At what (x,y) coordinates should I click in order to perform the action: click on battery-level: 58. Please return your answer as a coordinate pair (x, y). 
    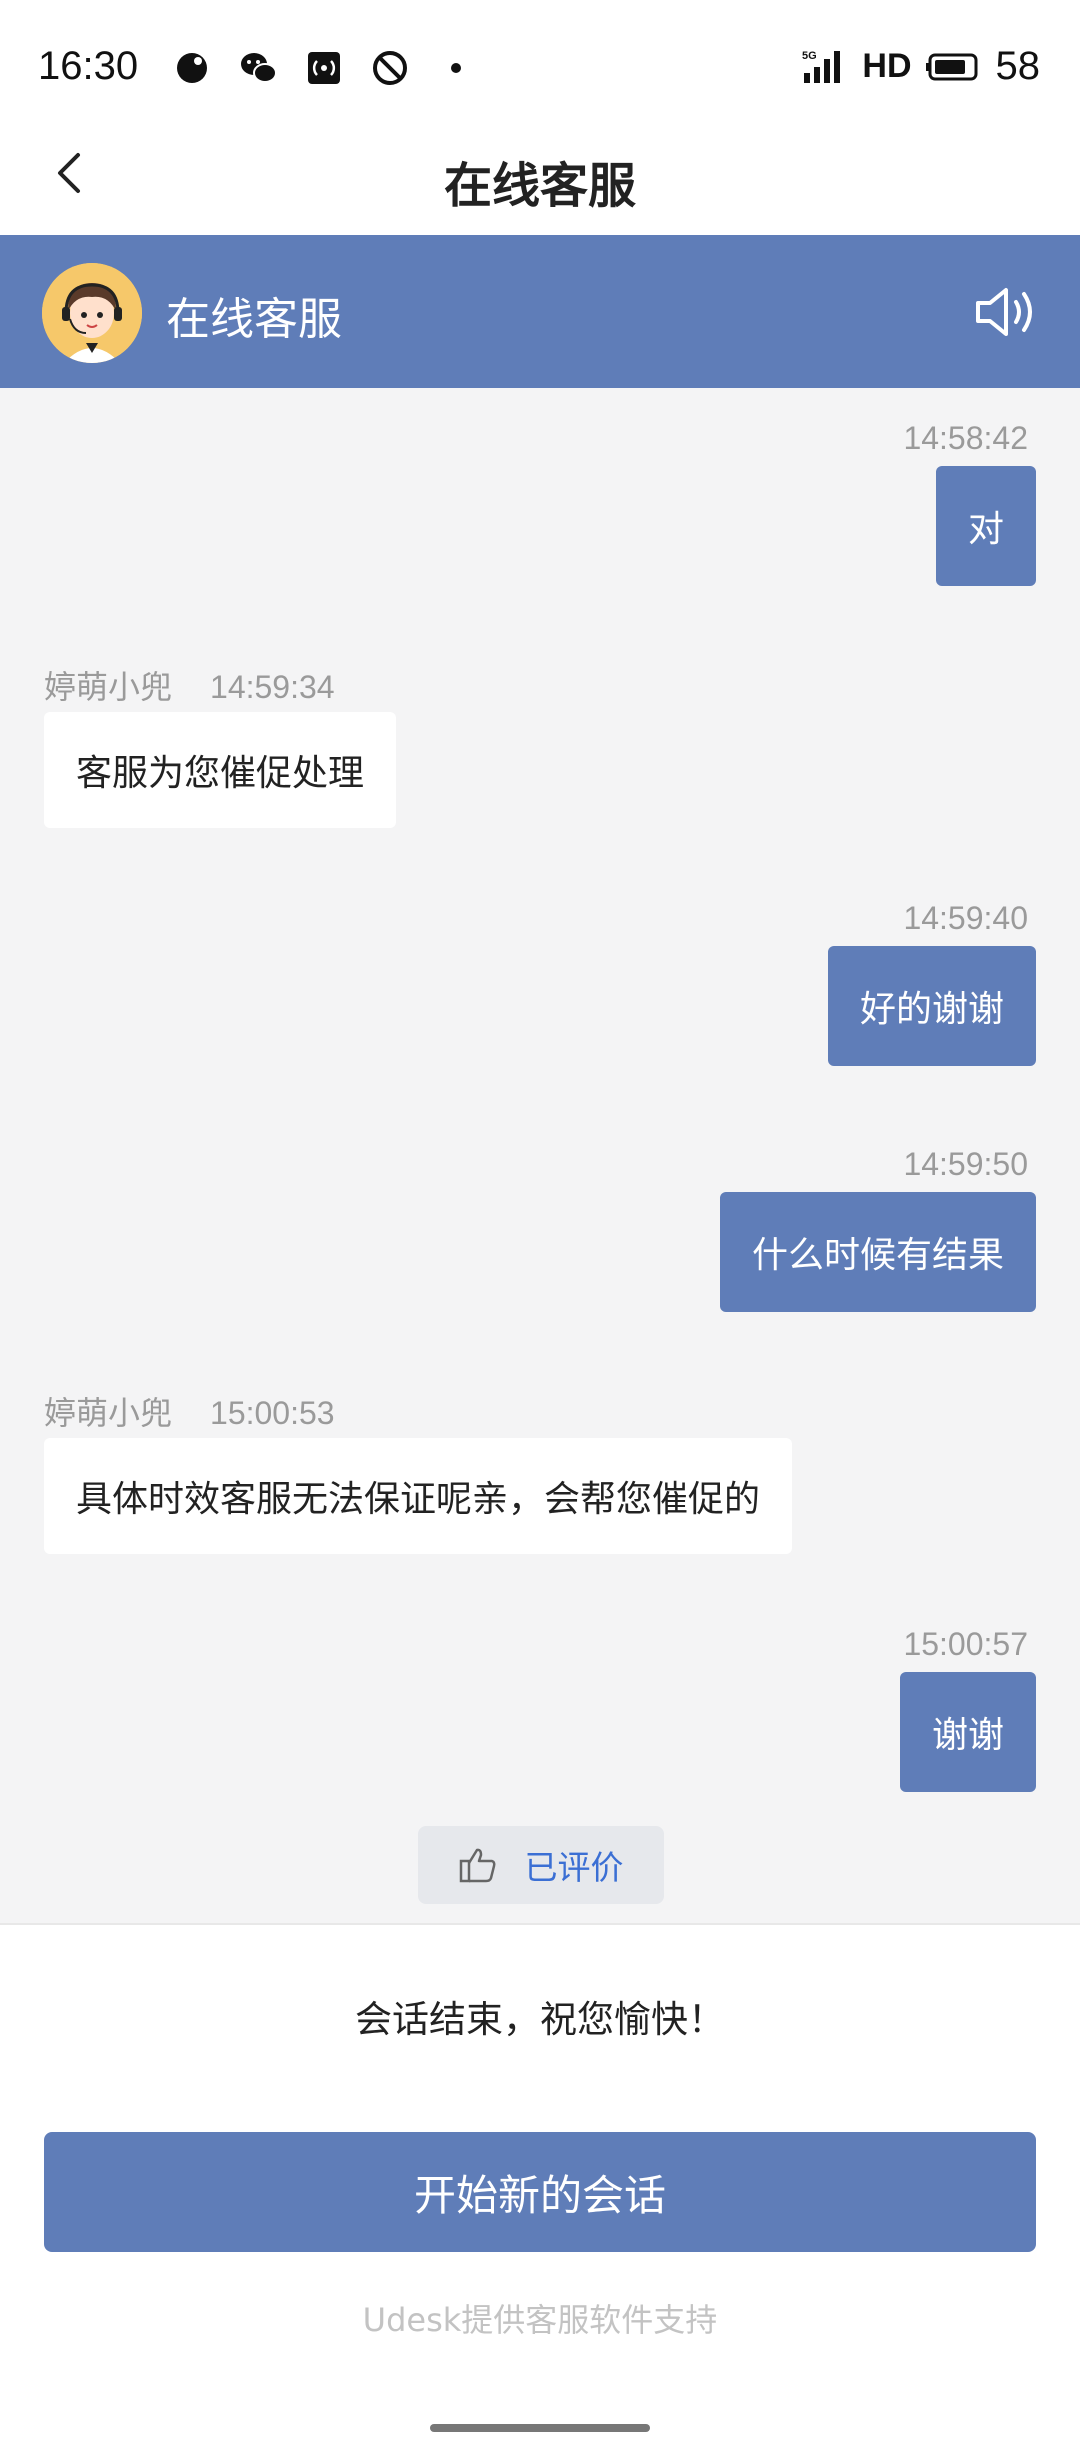
    Looking at the image, I should click on (1018, 66).